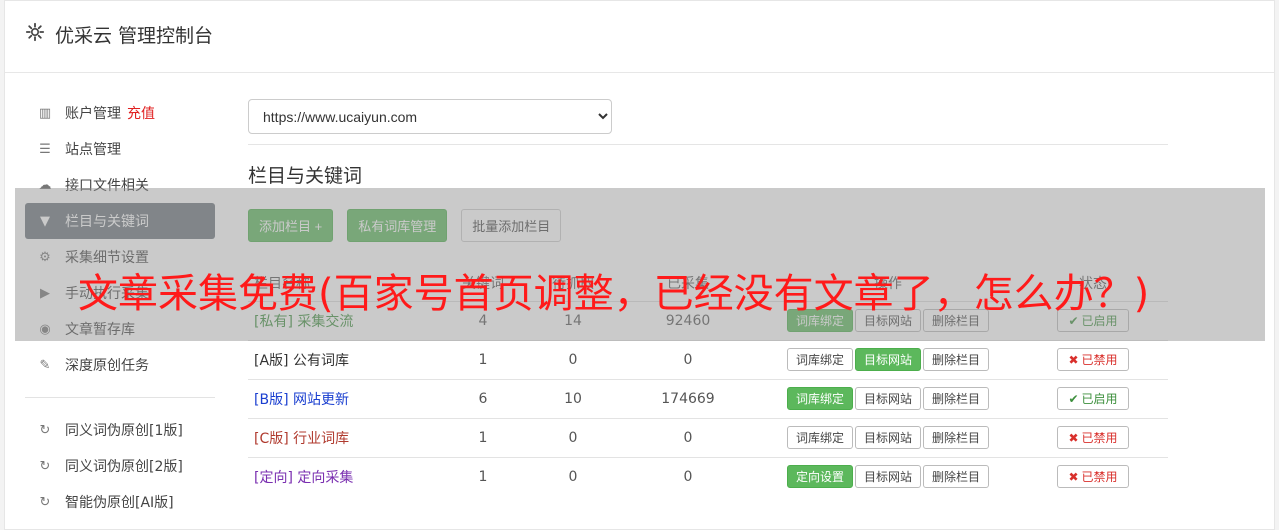  Describe the element at coordinates (305, 176) in the screenshot. I see `section-title: 栏目与关键词` at that location.